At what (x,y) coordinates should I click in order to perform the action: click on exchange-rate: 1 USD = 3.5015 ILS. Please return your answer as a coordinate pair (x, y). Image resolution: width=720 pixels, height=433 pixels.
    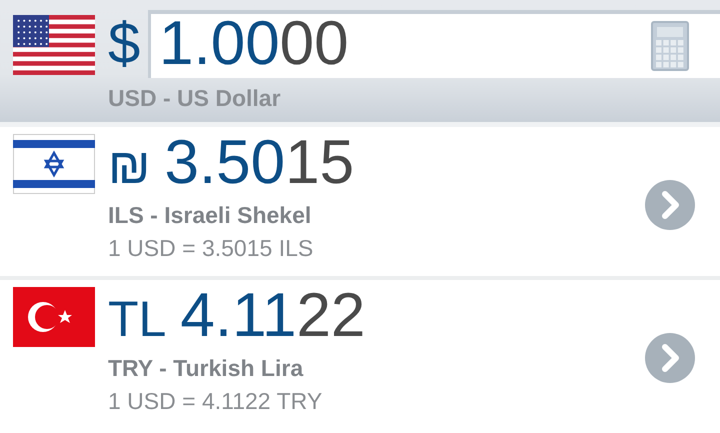
    Looking at the image, I should click on (211, 248).